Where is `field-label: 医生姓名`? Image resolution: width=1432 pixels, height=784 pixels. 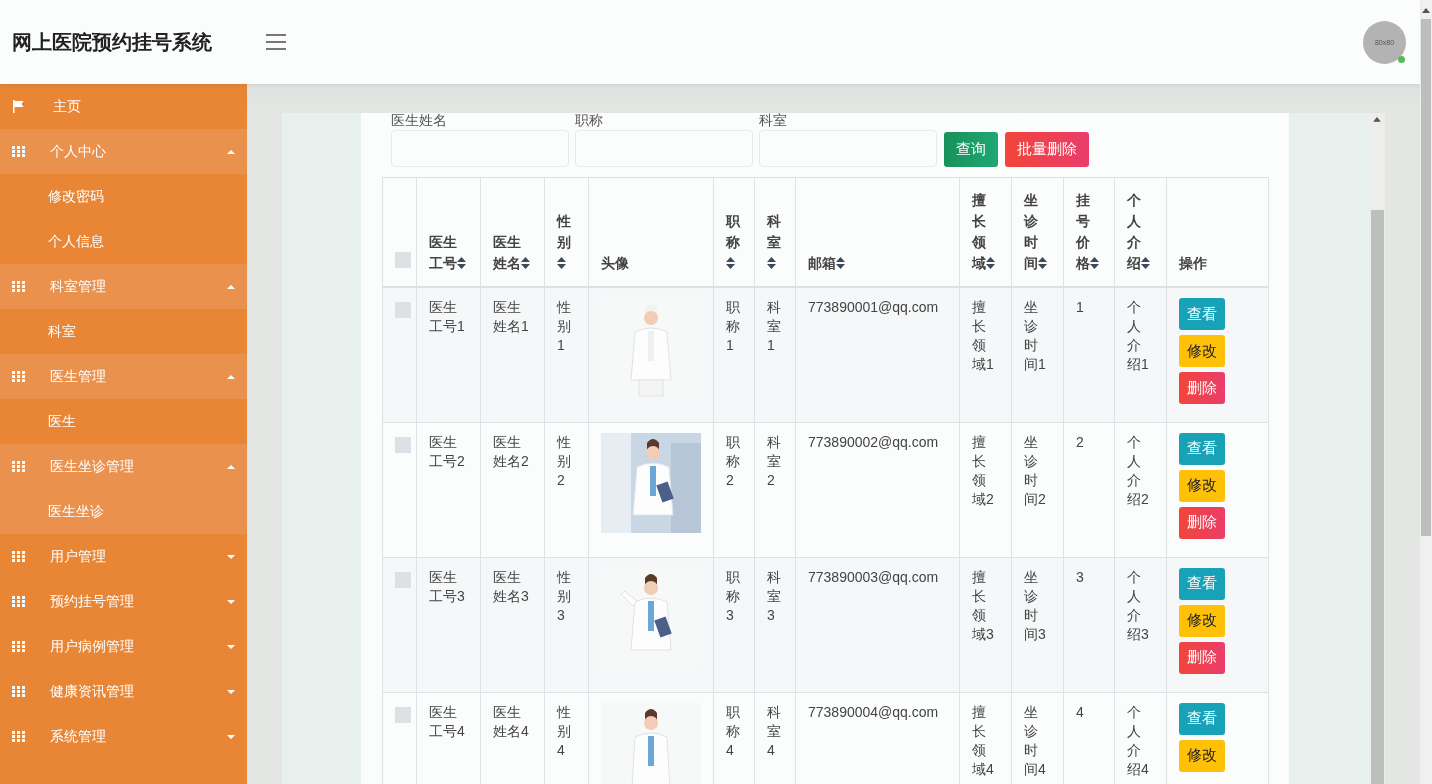 field-label: 医生姓名 is located at coordinates (419, 120).